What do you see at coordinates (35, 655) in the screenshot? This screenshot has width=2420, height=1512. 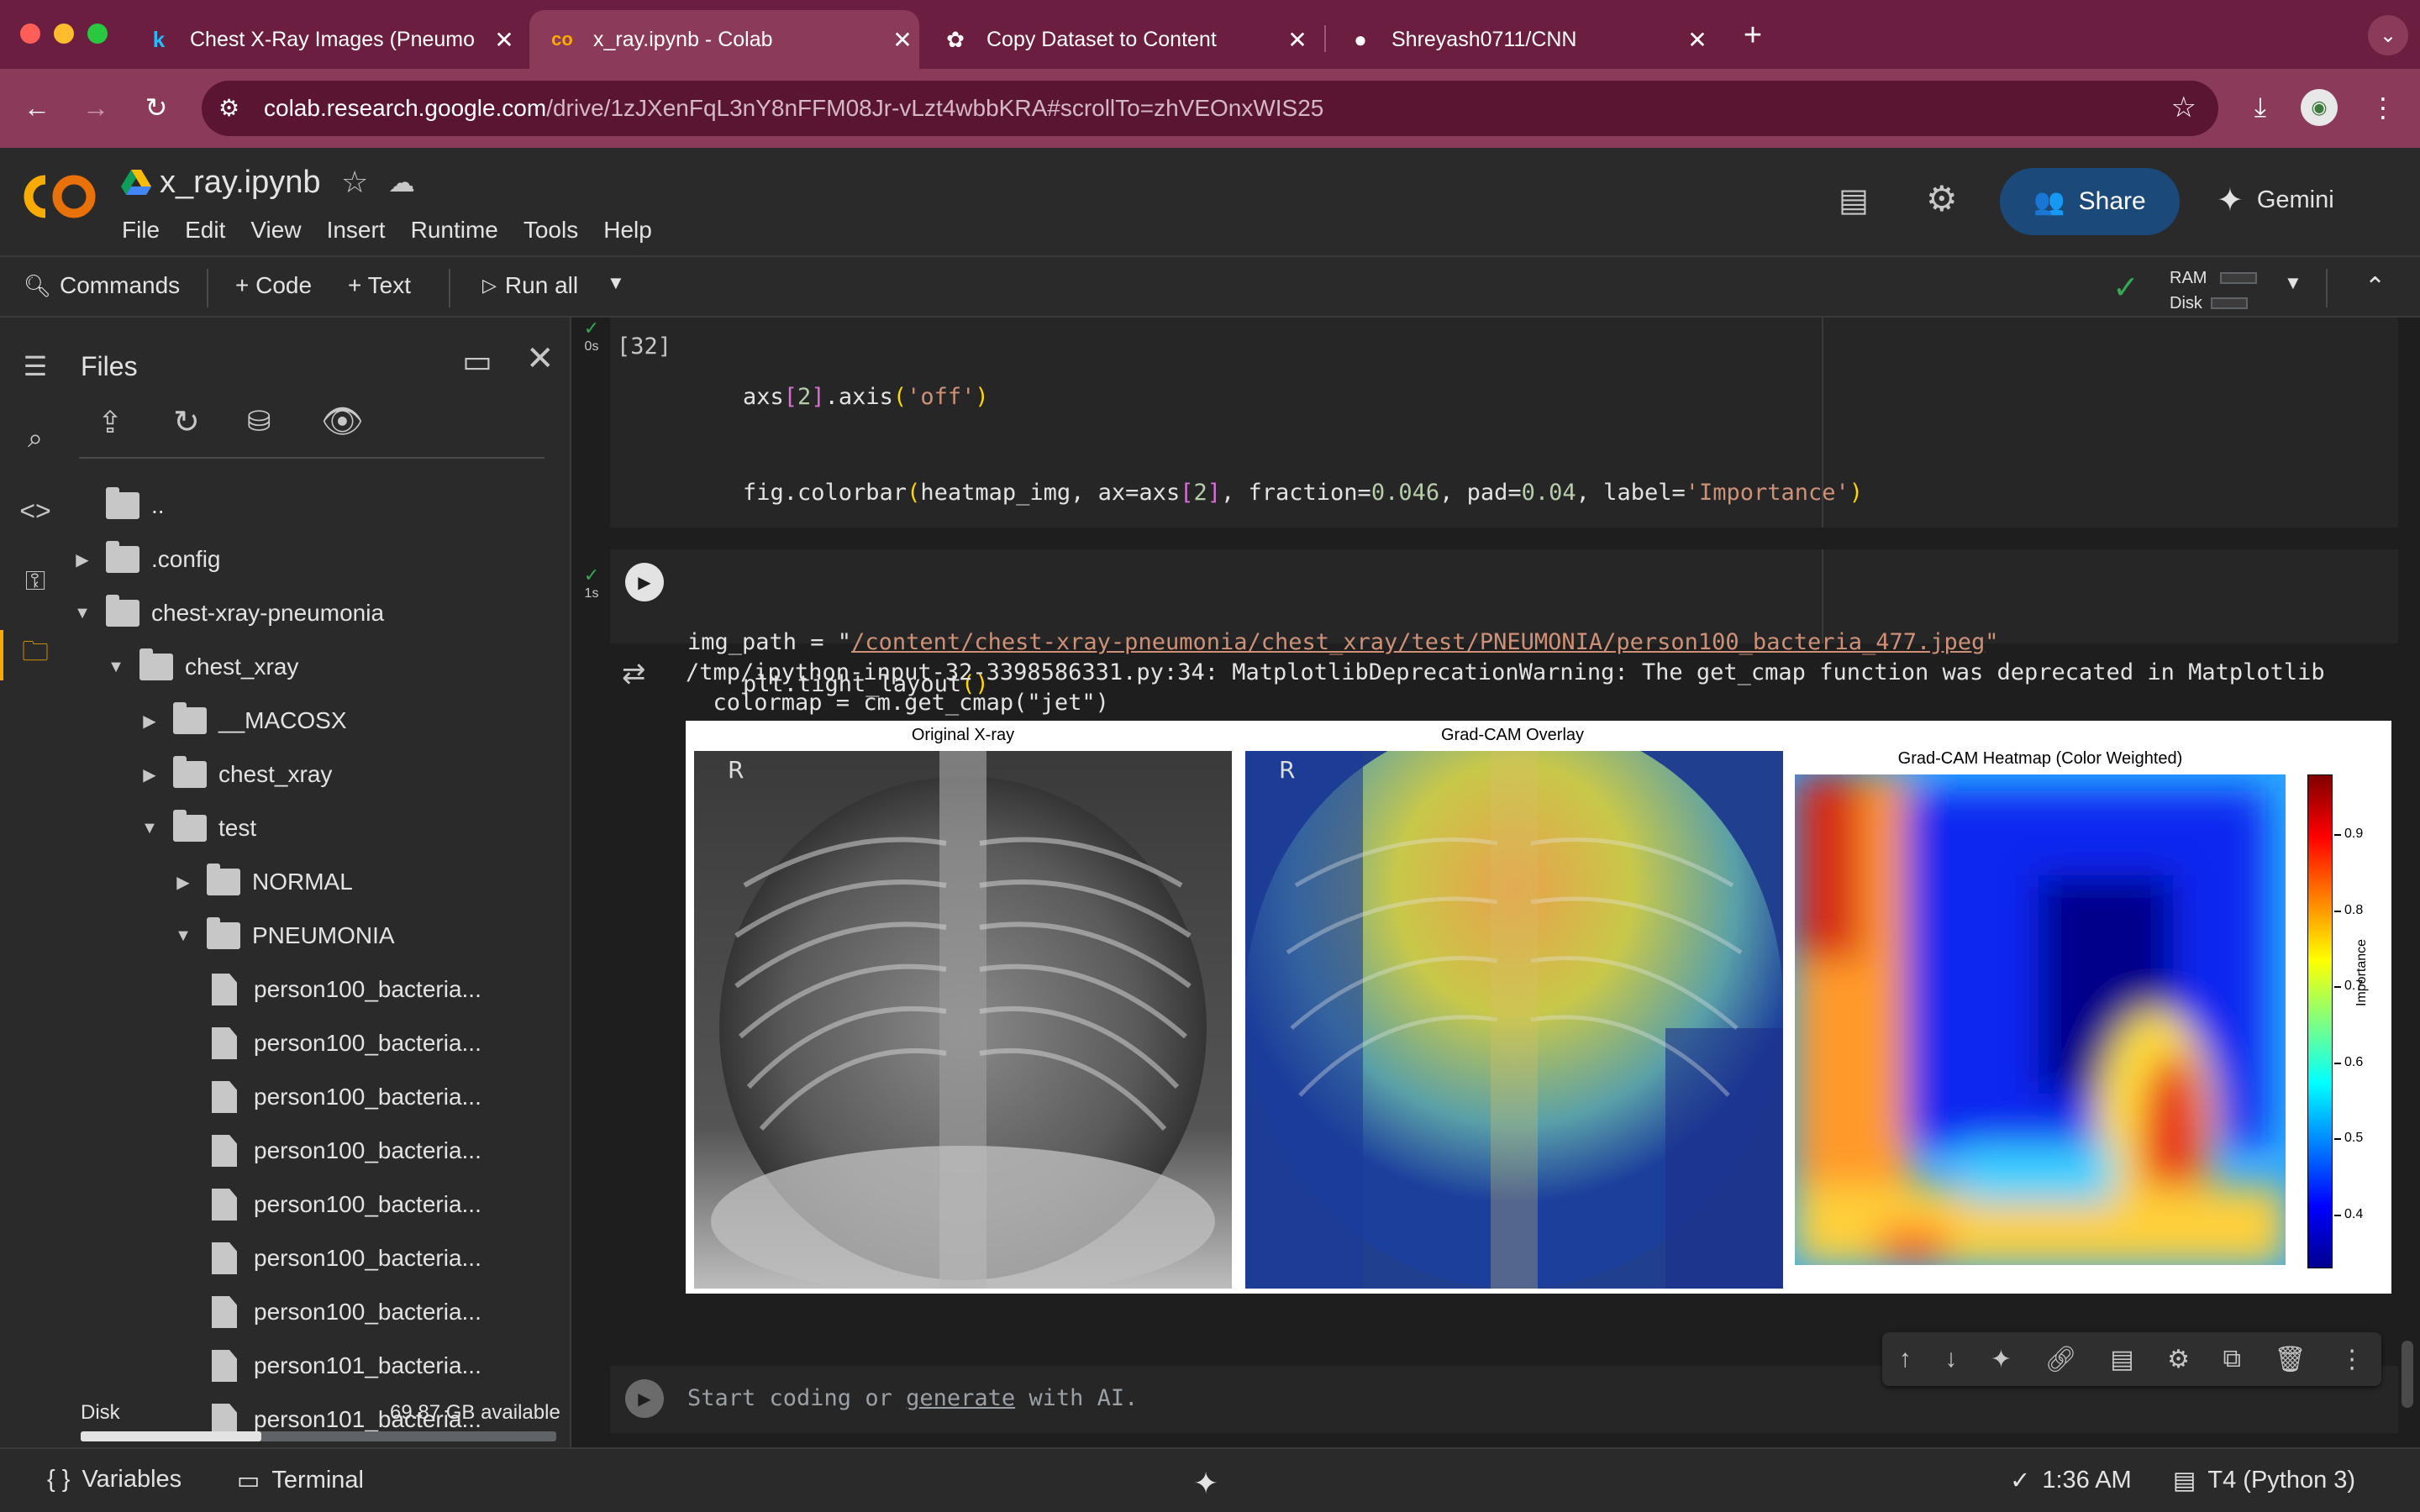 I see `files-folder-icon: 🗀` at bounding box center [35, 655].